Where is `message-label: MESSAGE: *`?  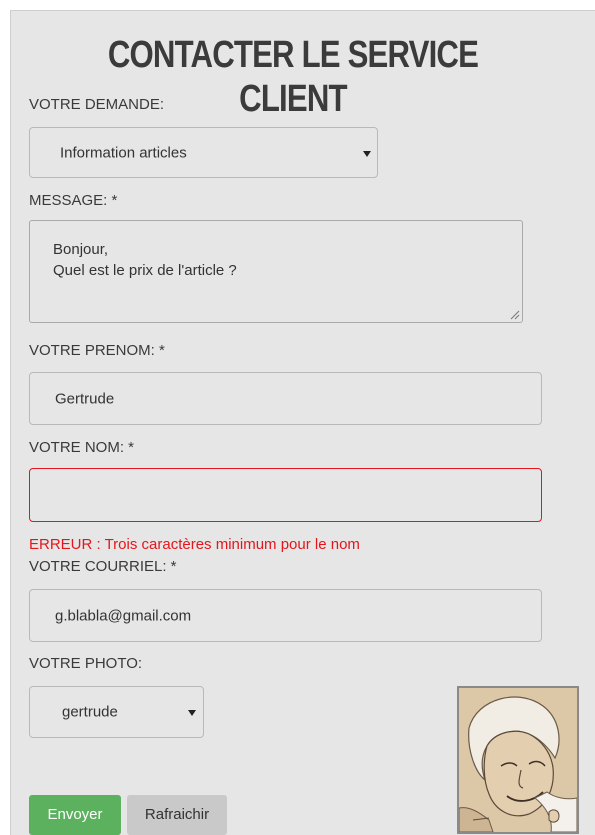
message-label: MESSAGE: * is located at coordinates (73, 200).